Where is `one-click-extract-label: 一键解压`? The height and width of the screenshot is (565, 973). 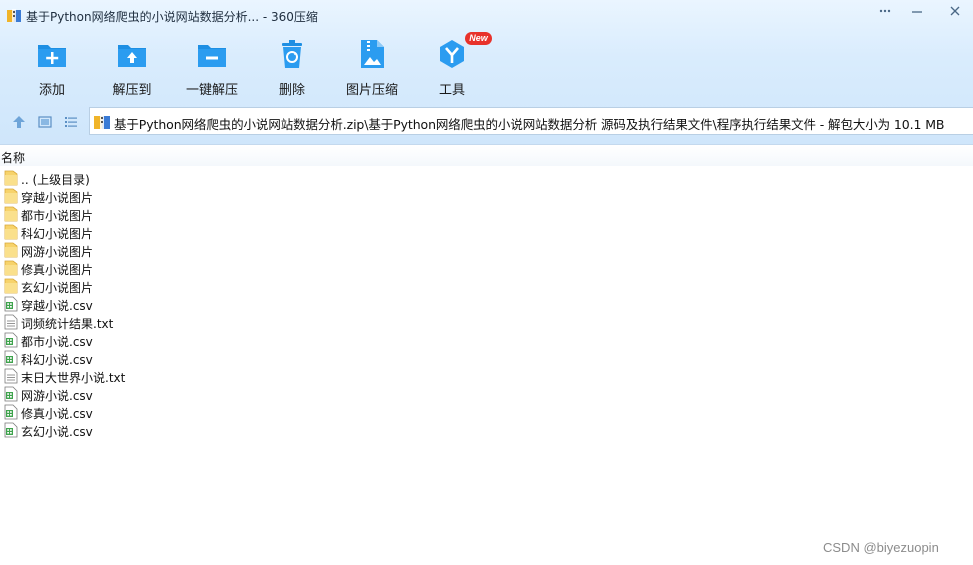
one-click-extract-label: 一键解压 is located at coordinates (211, 90).